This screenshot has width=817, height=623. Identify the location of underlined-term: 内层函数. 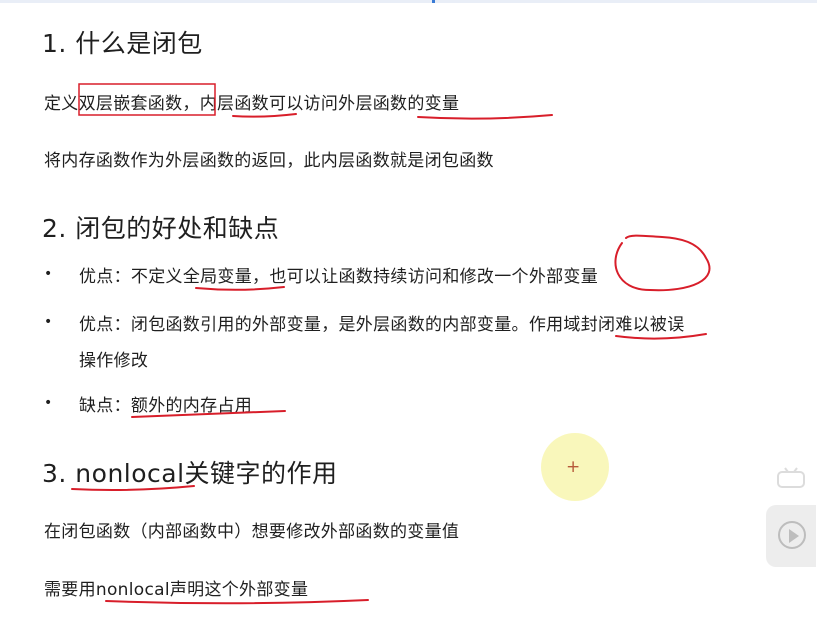
(234, 104).